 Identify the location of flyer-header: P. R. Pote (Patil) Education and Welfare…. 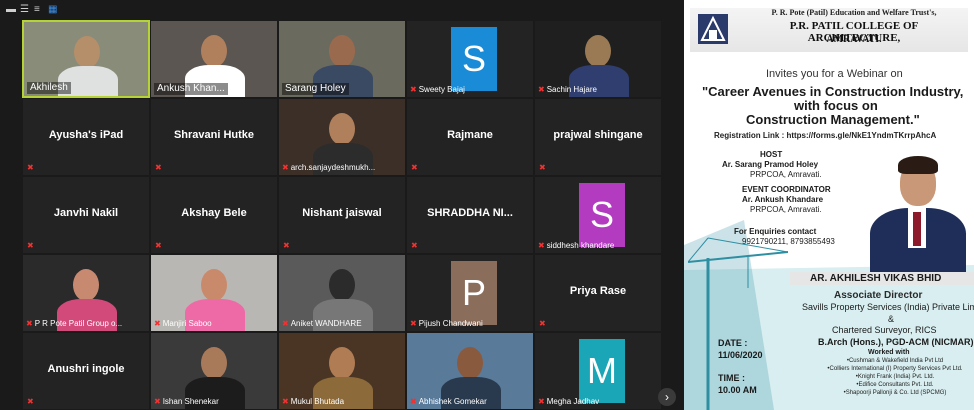
(829, 30).